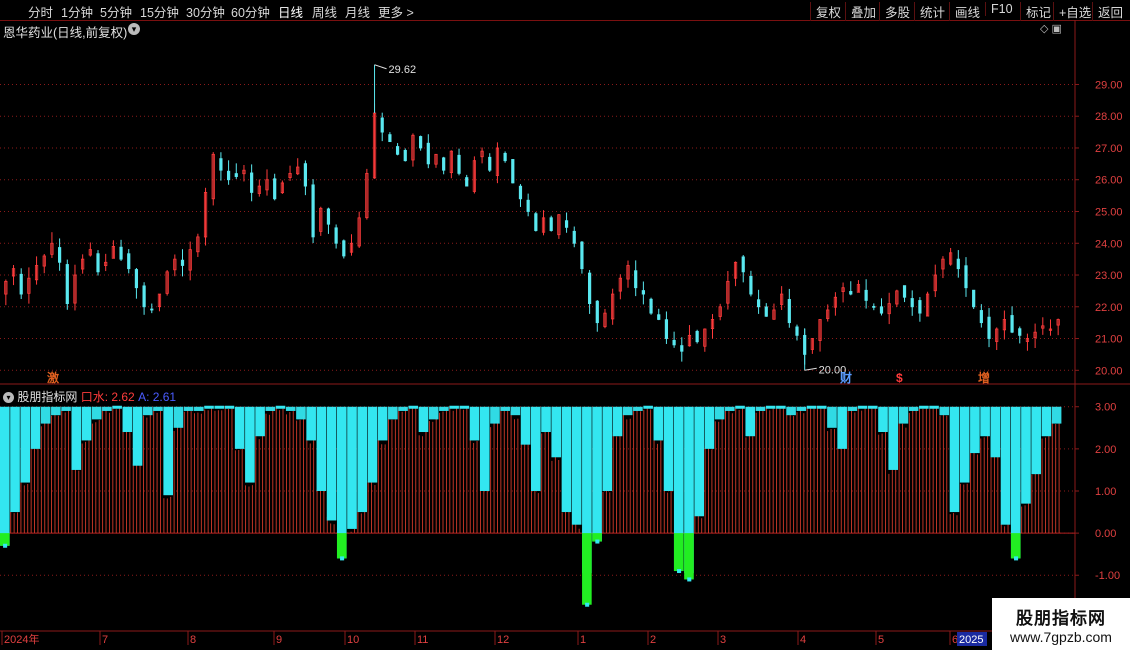 This screenshot has height=650, width=1130. What do you see at coordinates (899, 378) in the screenshot?
I see `event-marker-s: $` at bounding box center [899, 378].